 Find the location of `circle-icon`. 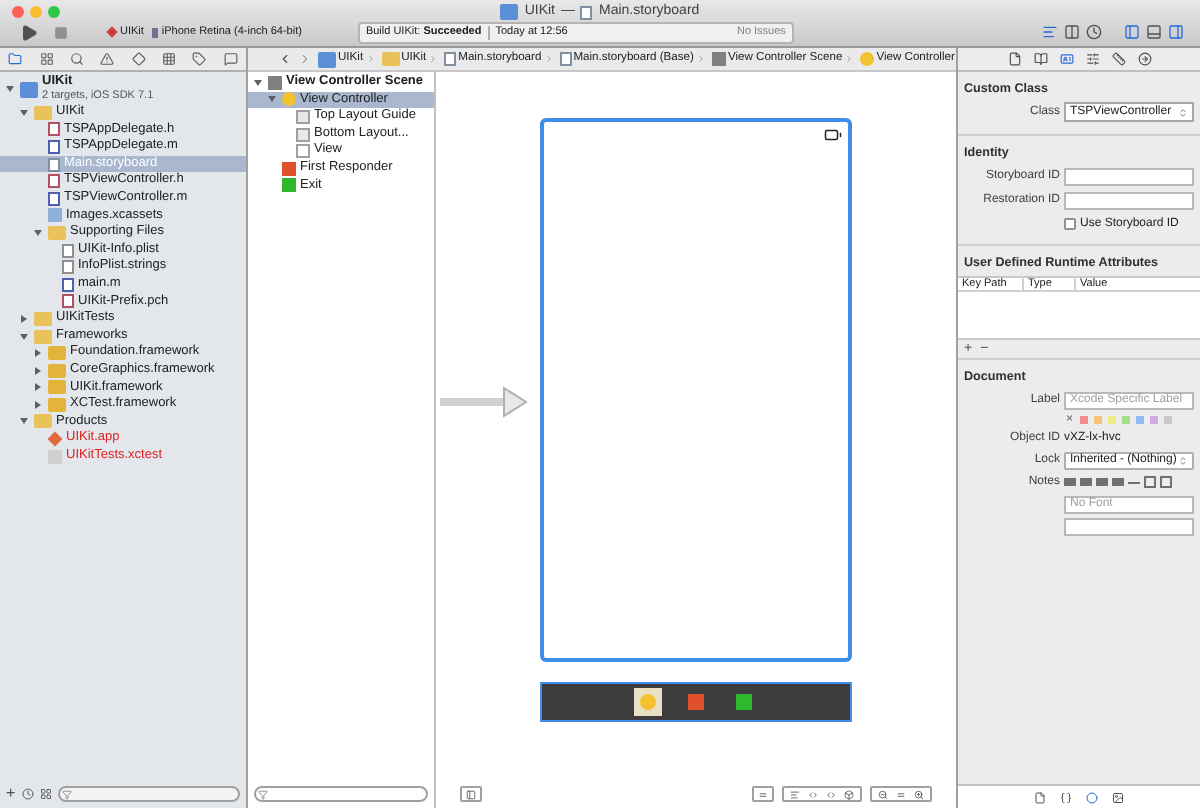

circle-icon is located at coordinates (1092, 797).